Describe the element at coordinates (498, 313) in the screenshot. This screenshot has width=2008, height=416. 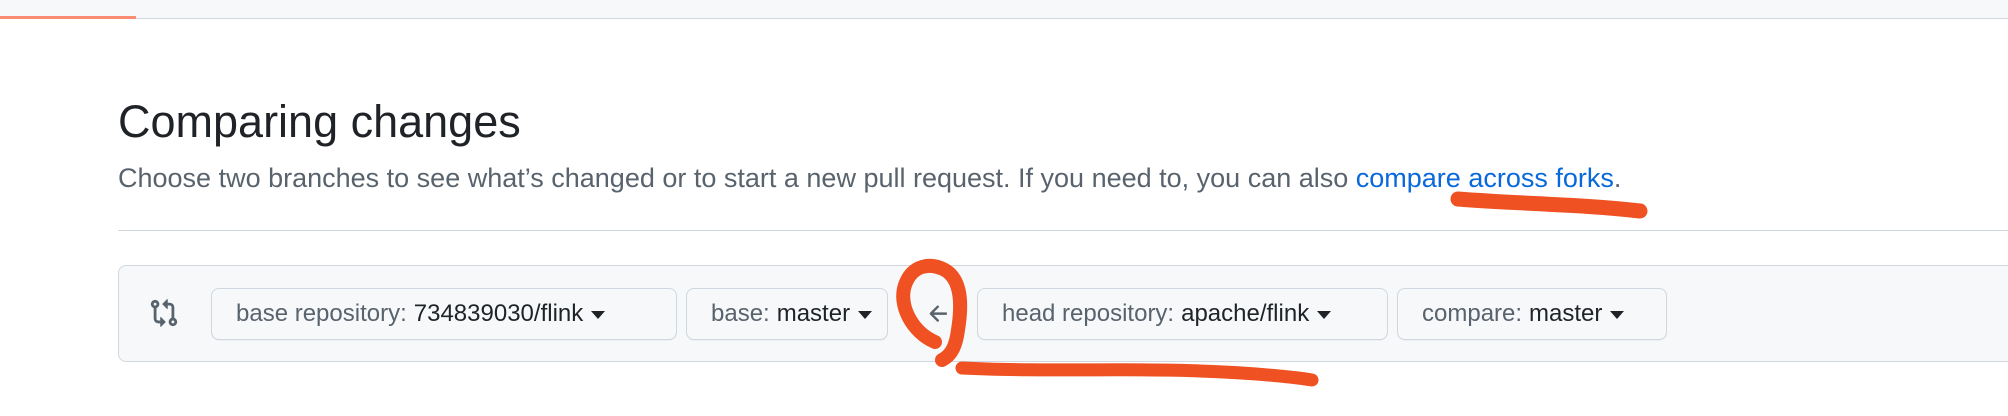
I see `base-repository-value: 734839030/flink` at that location.